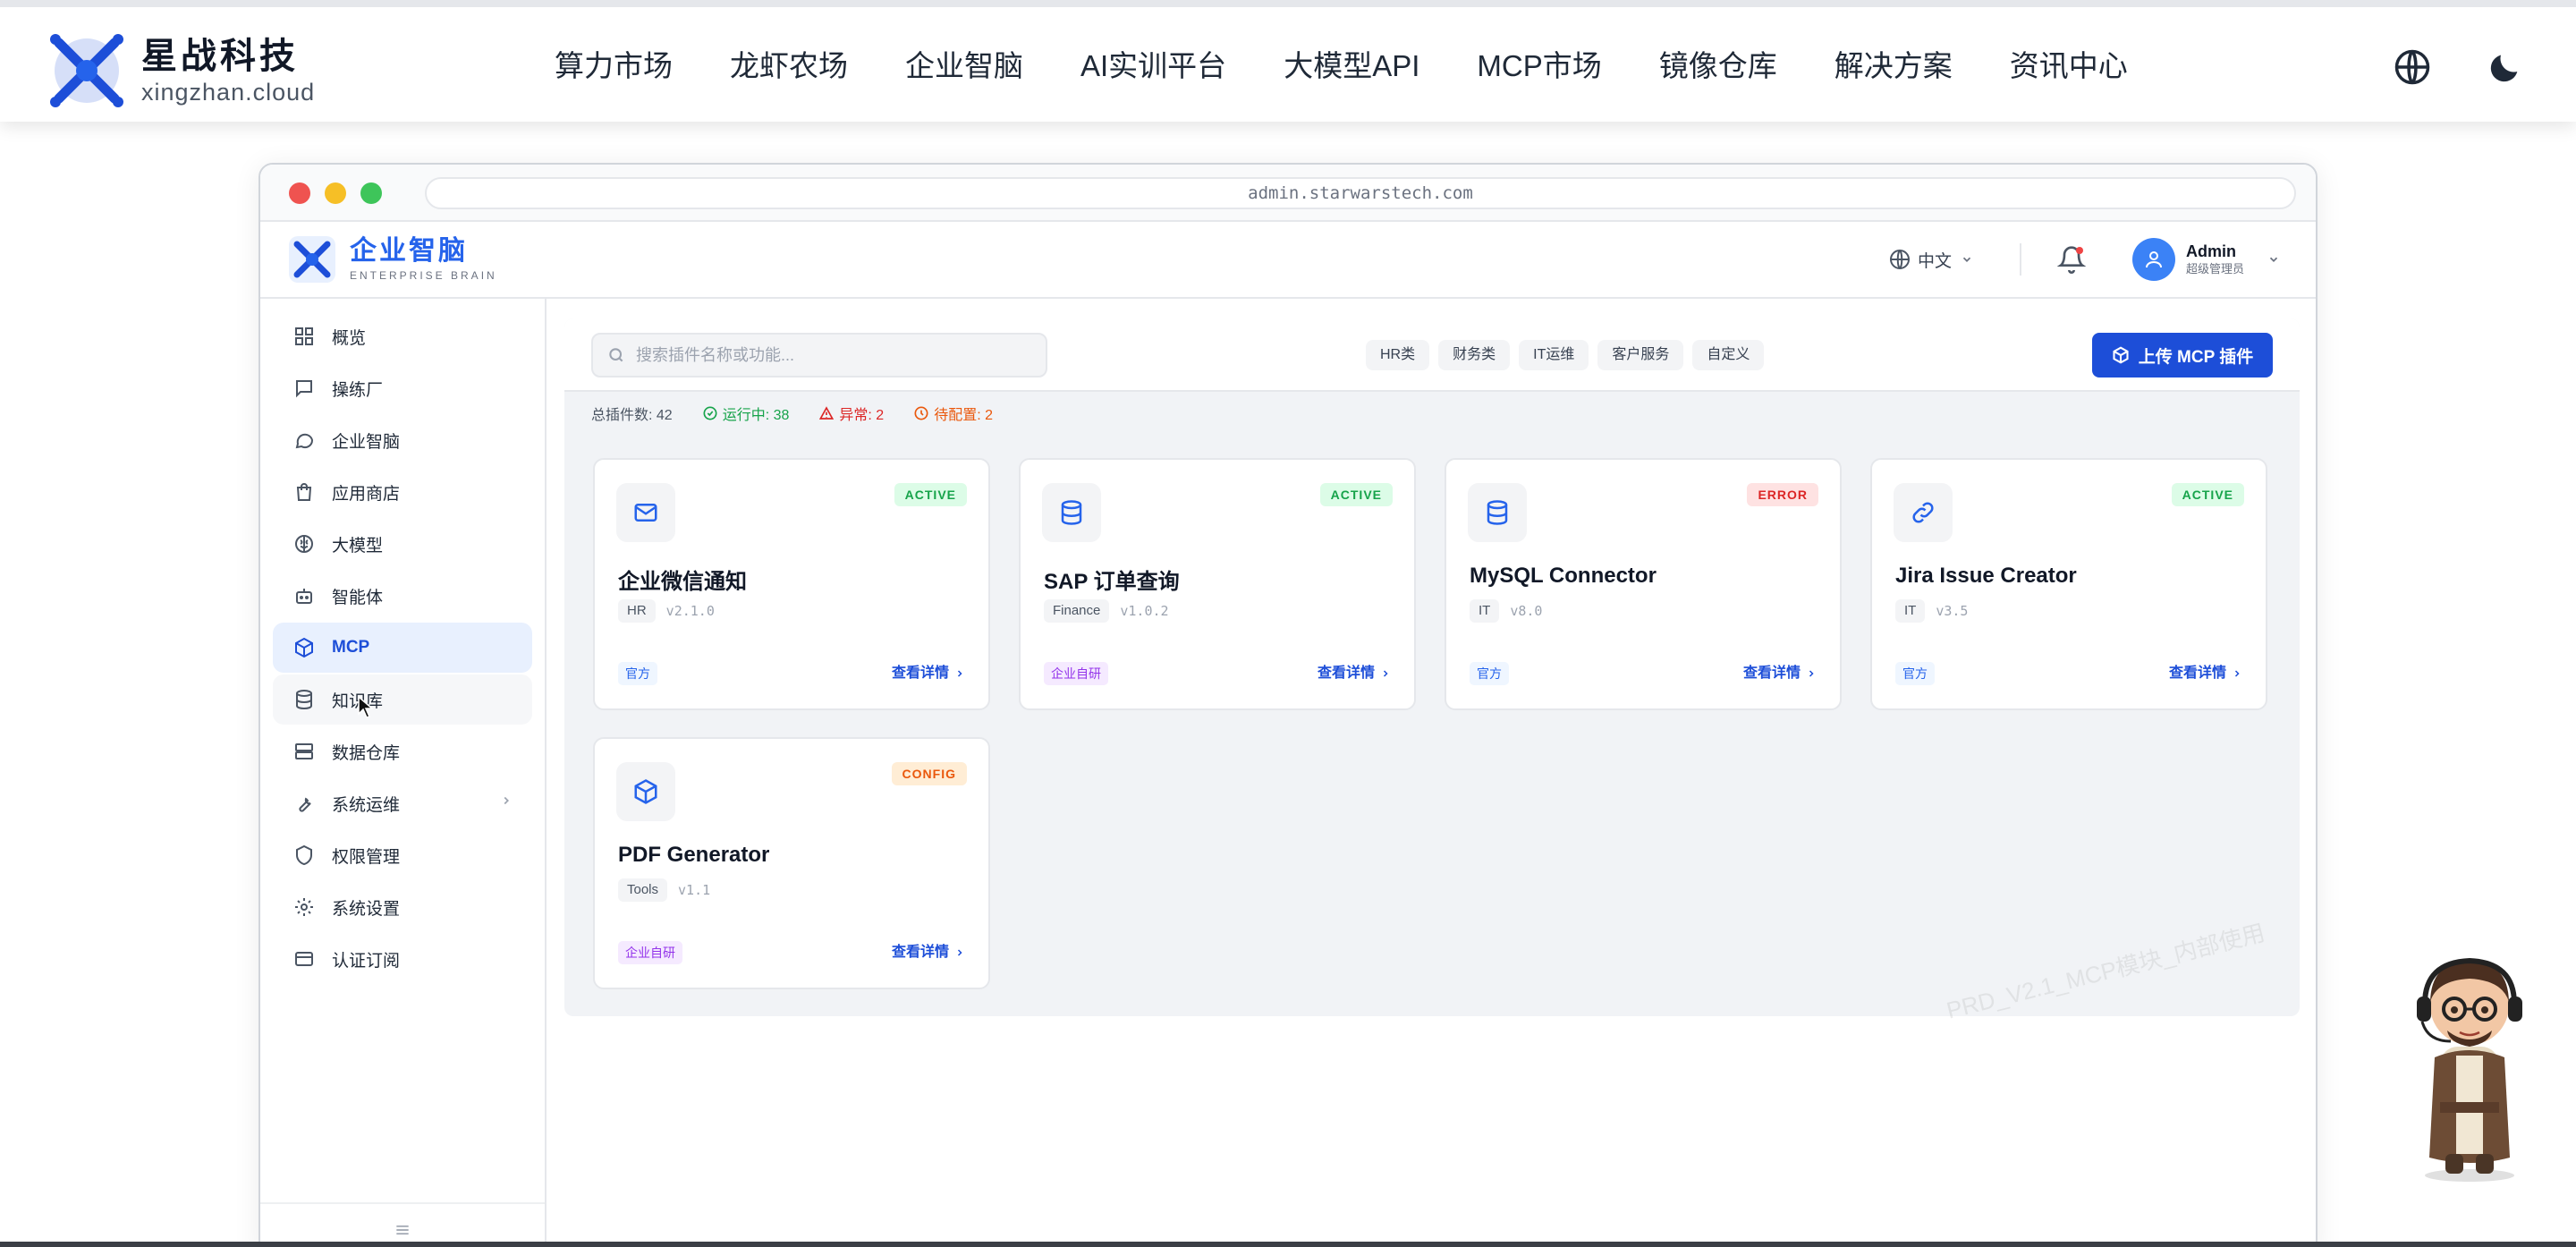 The image size is (2576, 1247). Describe the element at coordinates (921, 413) in the screenshot. I see `clock-icon` at that location.